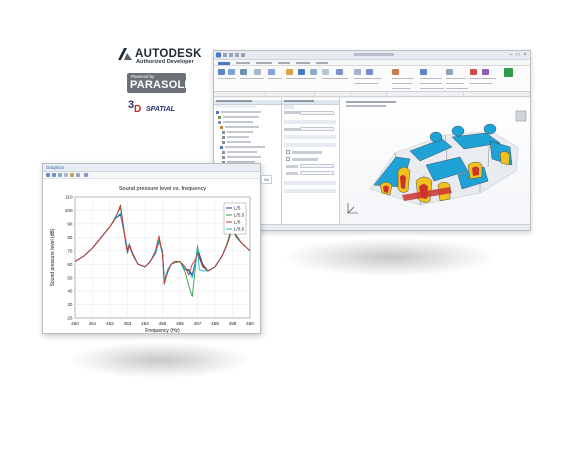  I want to click on image-snapshot-icon, so click(78, 175).